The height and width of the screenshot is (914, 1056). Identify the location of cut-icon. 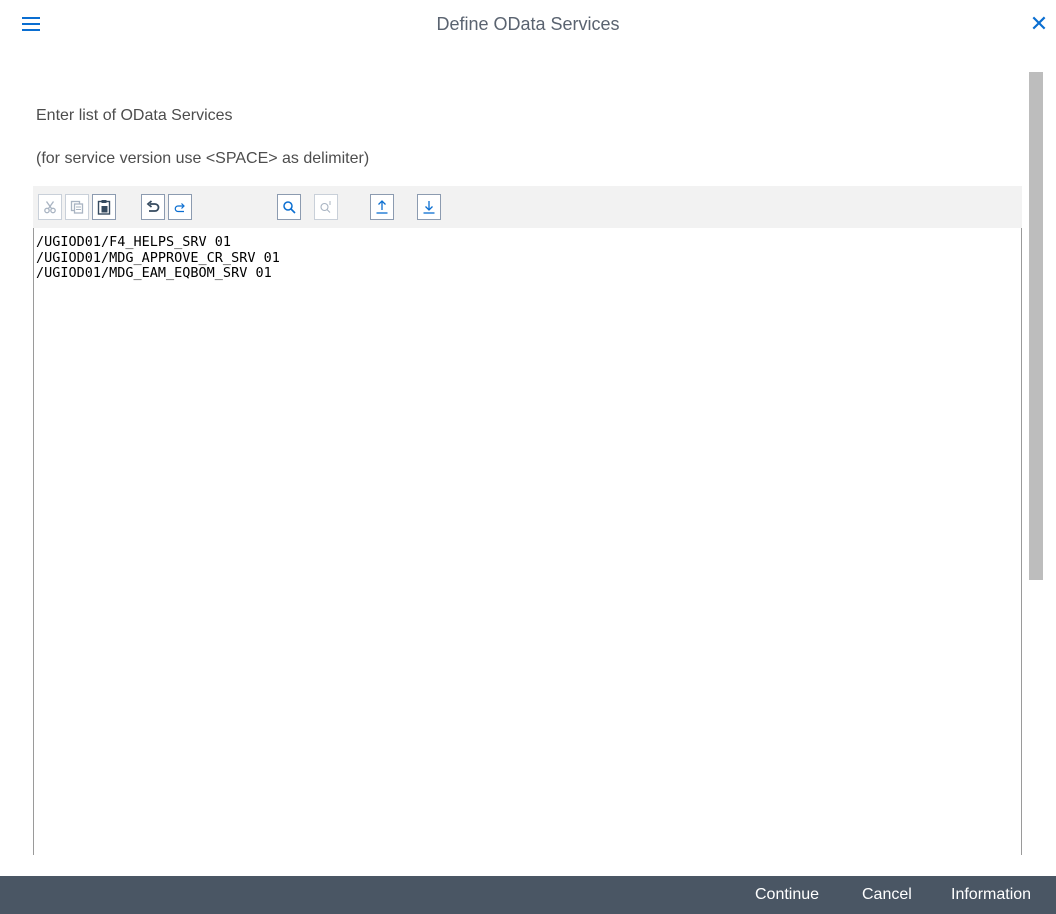
(50, 207).